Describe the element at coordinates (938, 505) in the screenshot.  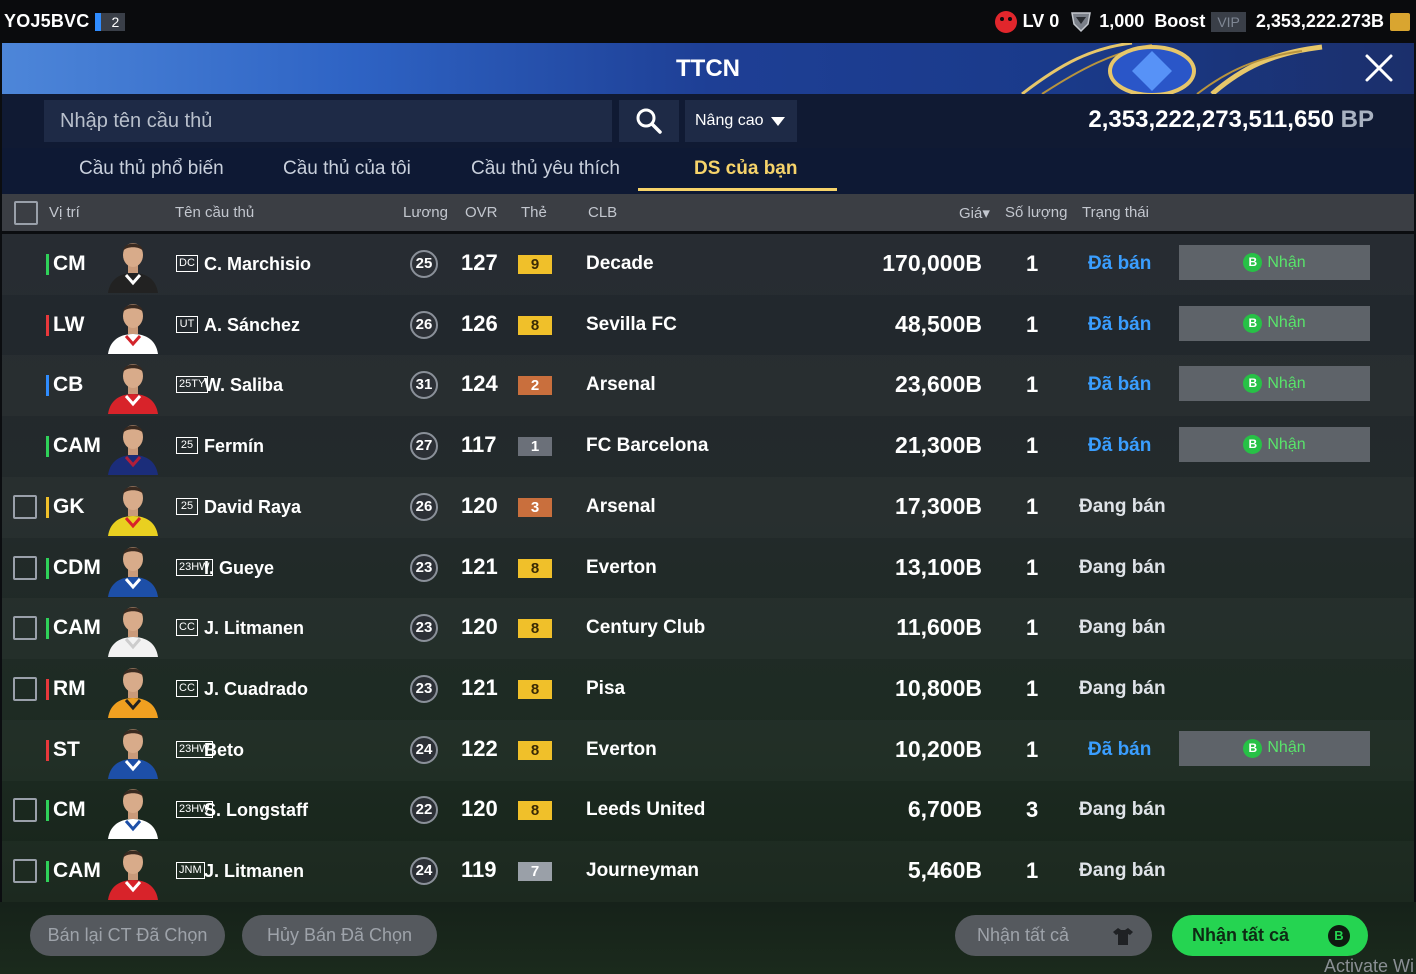
I see `price-value: 17,300B` at that location.